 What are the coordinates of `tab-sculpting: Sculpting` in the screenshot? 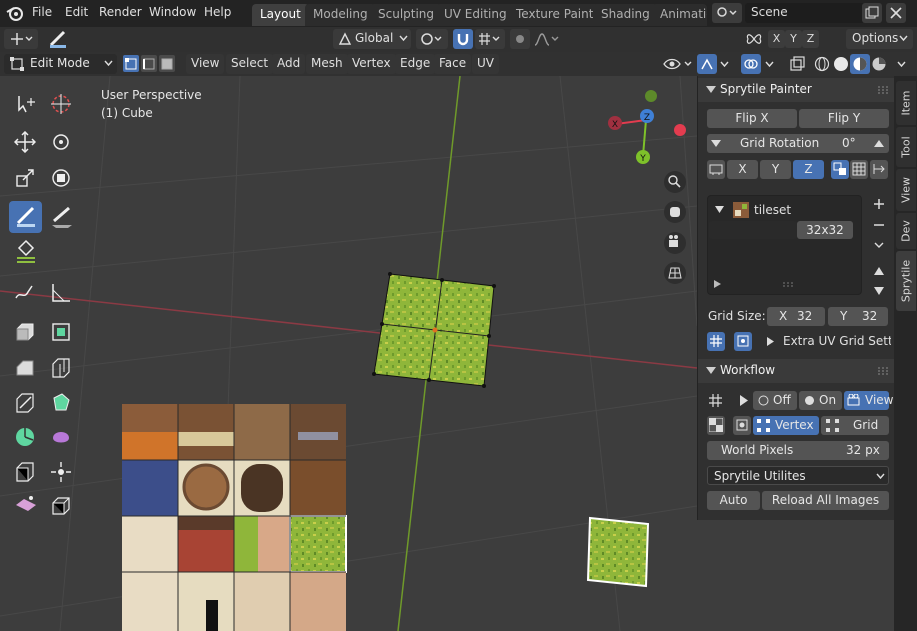 It's located at (406, 15).